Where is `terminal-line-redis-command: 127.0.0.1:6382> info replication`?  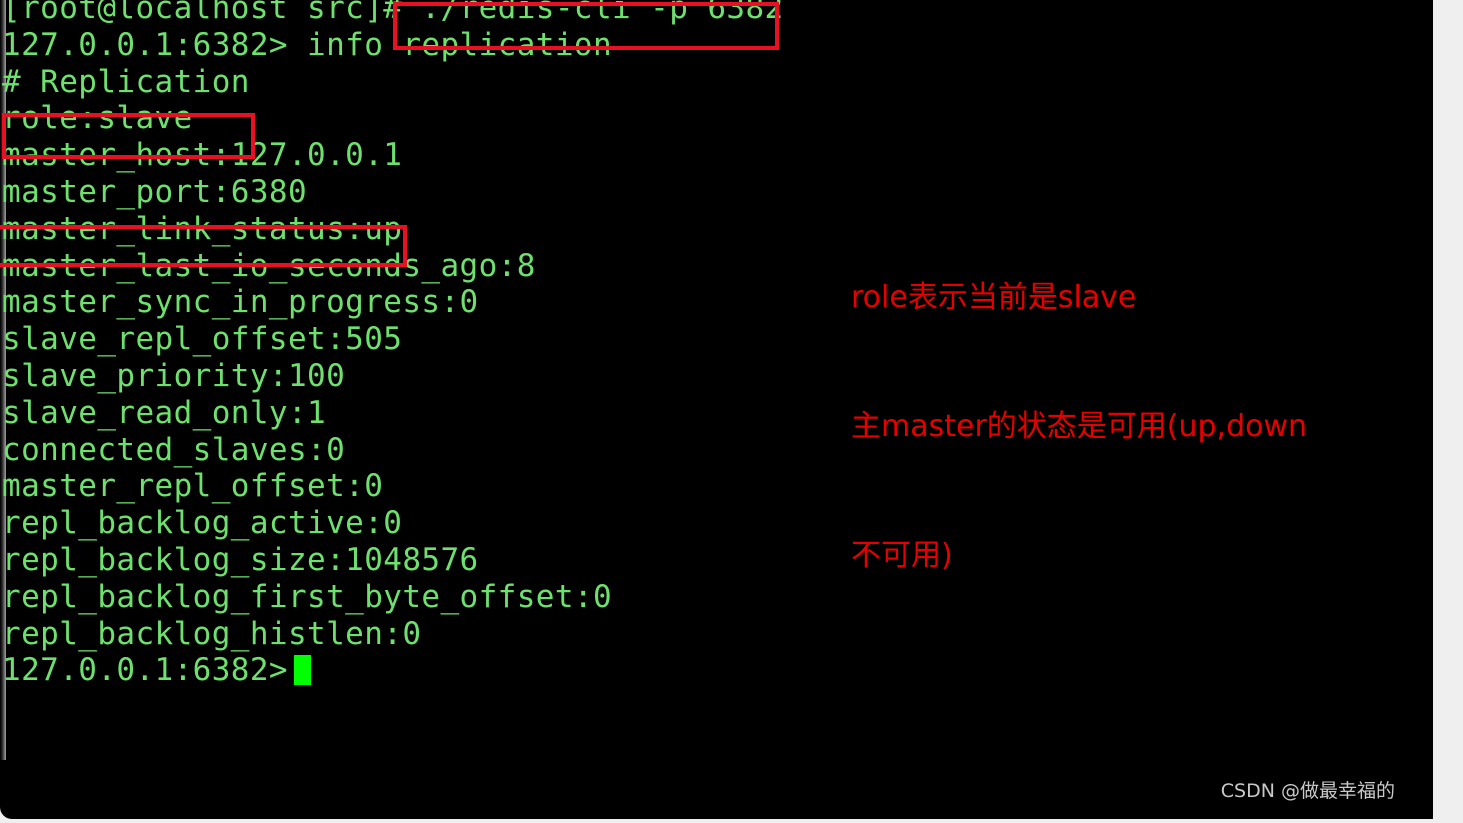 terminal-line-redis-command: 127.0.0.1:6382> info replication is located at coordinates (307, 44).